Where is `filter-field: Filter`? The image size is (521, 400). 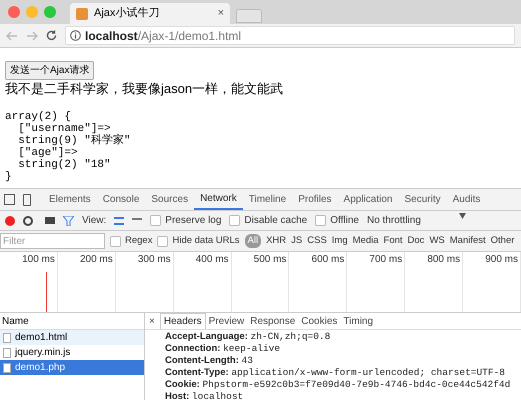
filter-field: Filter is located at coordinates (52, 241).